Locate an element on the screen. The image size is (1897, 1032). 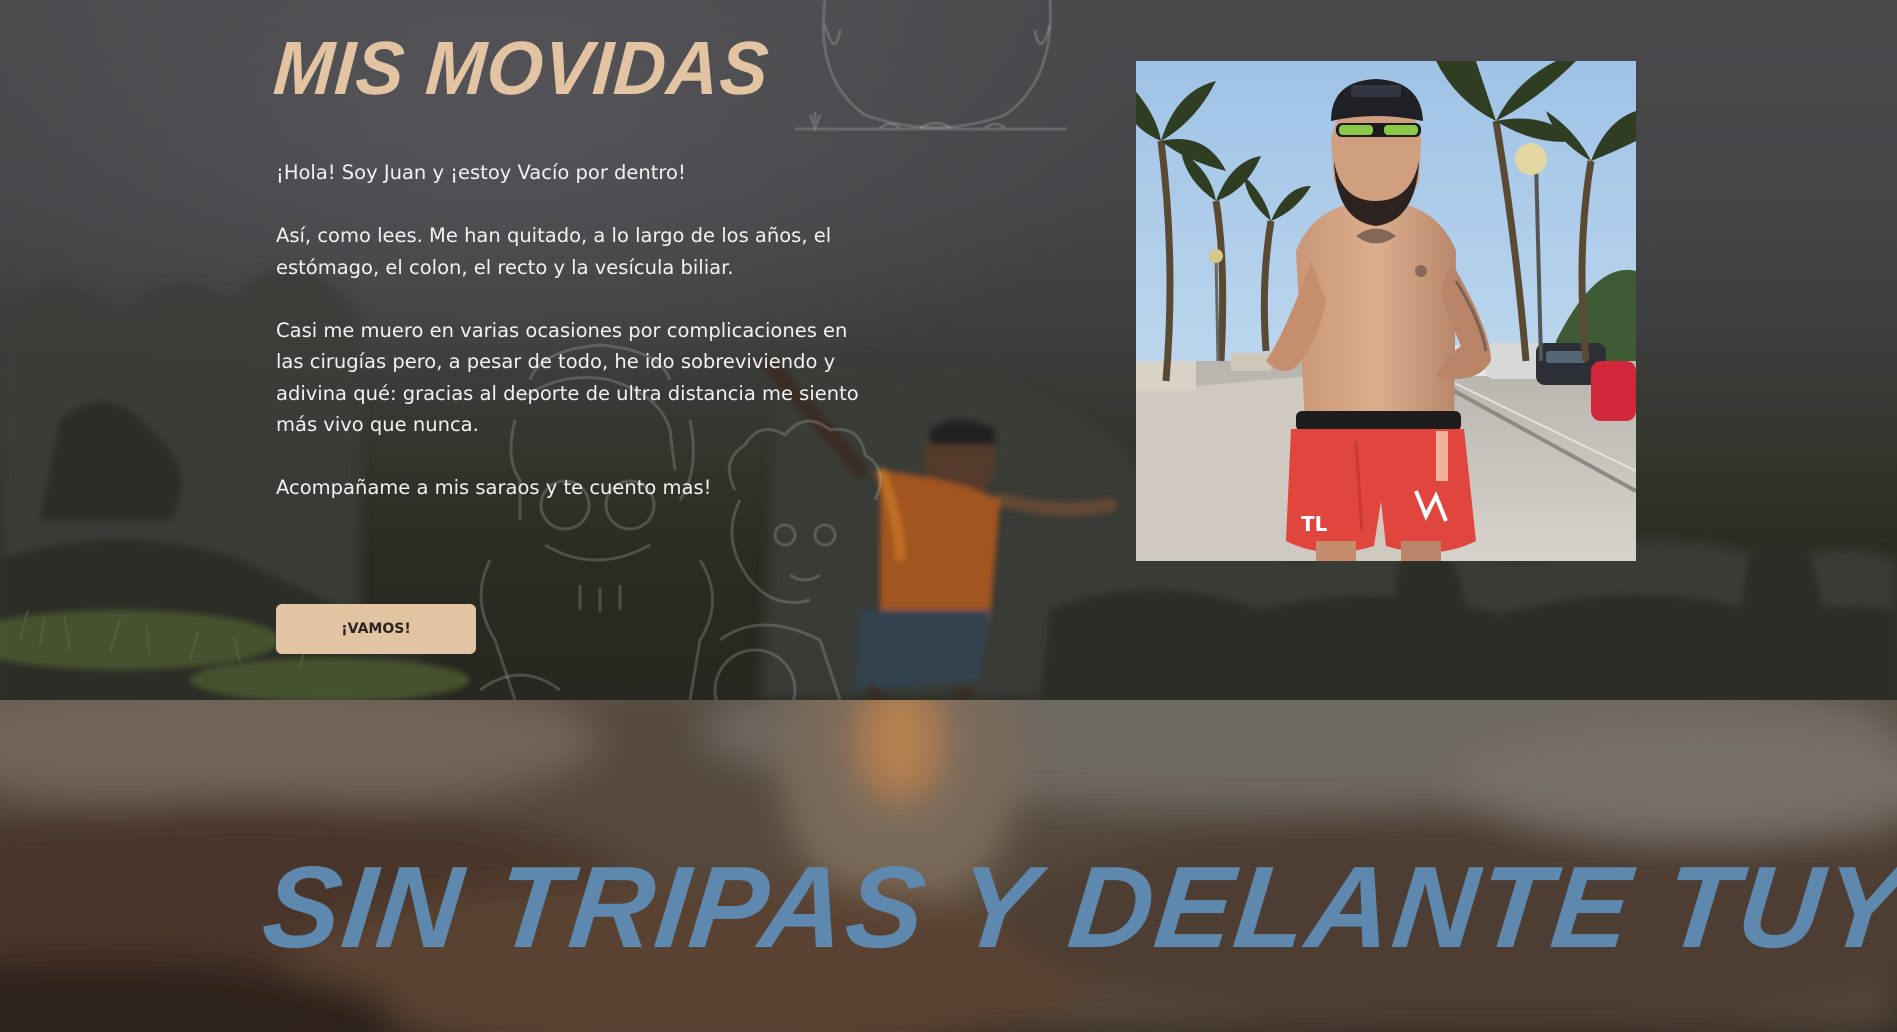
runner-photo: TL is located at coordinates (1386, 311).